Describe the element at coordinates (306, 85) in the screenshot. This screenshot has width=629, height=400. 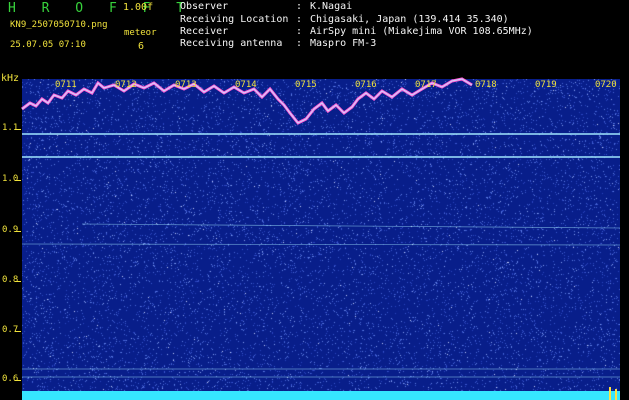
I see `time-tick-0715: 0715` at that location.